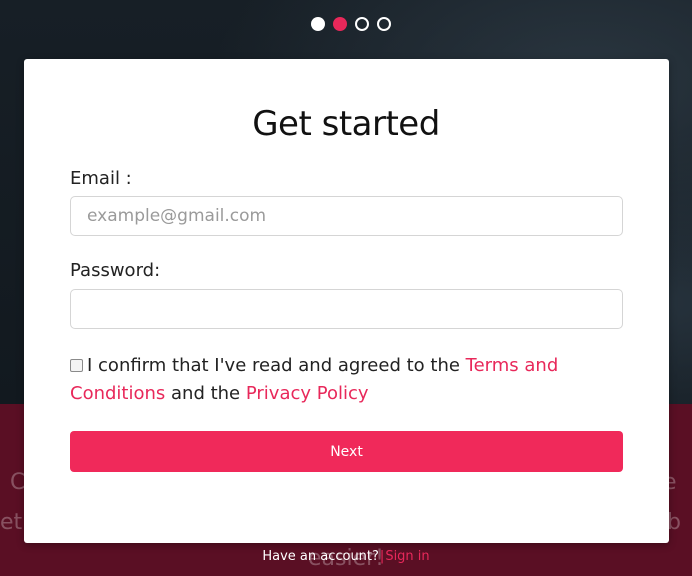 This screenshot has width=692, height=576. What do you see at coordinates (346, 451) in the screenshot?
I see `next-button: Next` at bounding box center [346, 451].